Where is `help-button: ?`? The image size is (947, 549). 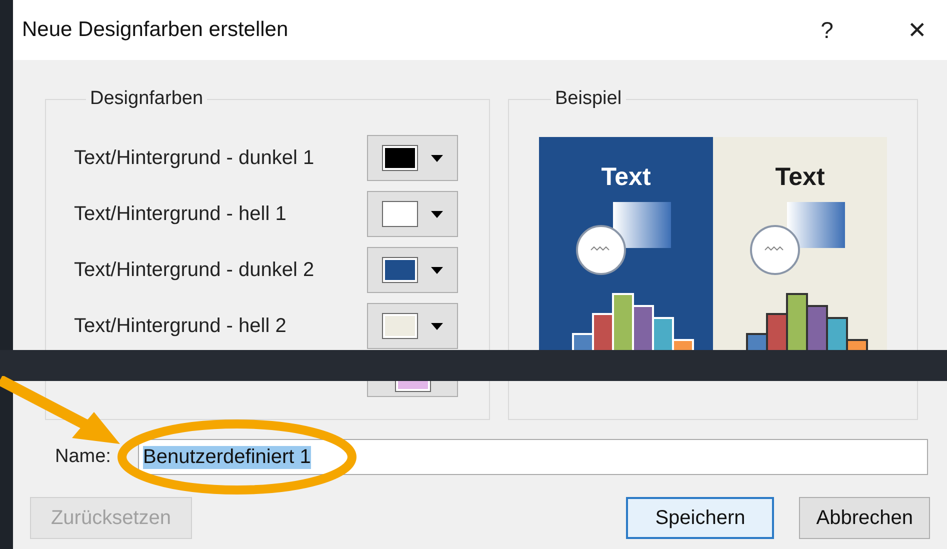
help-button: ? is located at coordinates (827, 30).